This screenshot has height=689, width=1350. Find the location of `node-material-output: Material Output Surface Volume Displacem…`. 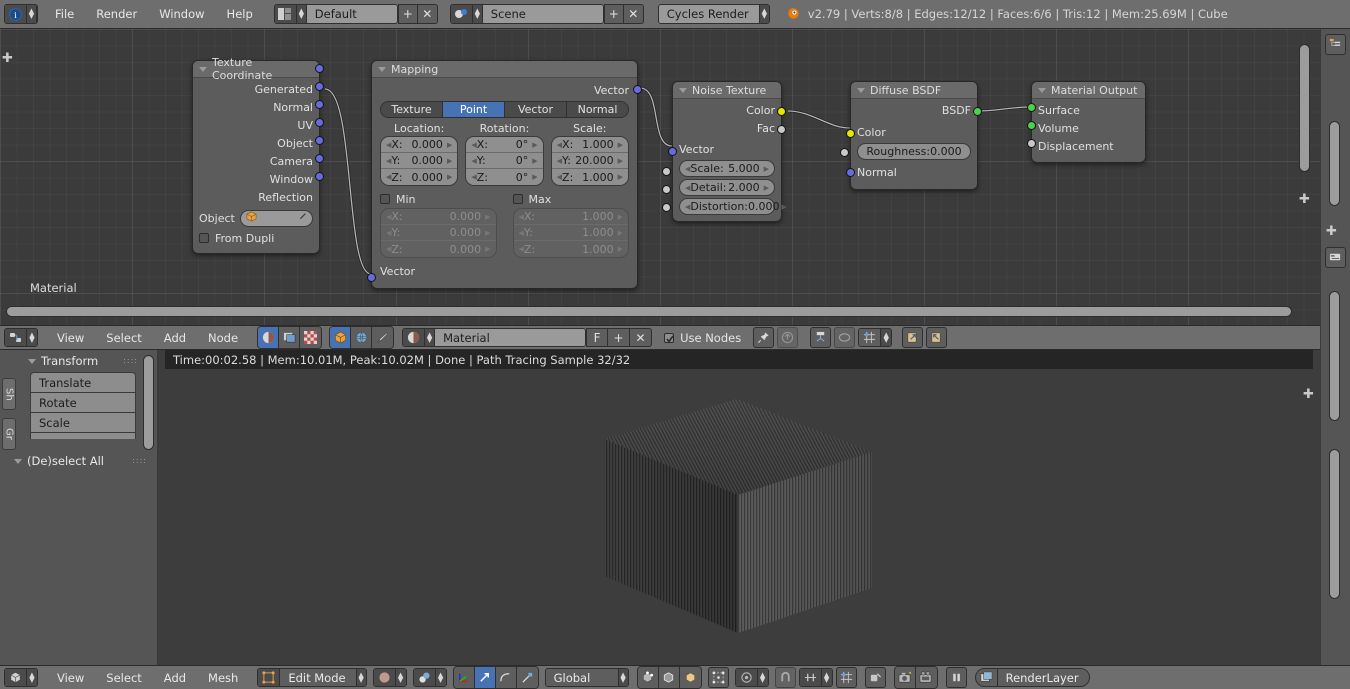

node-material-output: Material Output Surface Volume Displacem… is located at coordinates (1086, 122).